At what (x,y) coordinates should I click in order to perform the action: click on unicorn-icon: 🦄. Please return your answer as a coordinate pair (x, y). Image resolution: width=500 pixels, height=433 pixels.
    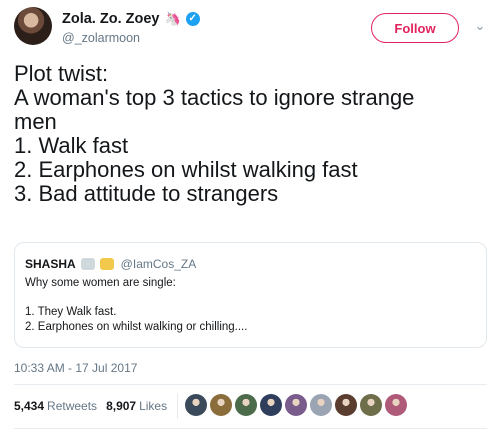
    Looking at the image, I should click on (172, 18).